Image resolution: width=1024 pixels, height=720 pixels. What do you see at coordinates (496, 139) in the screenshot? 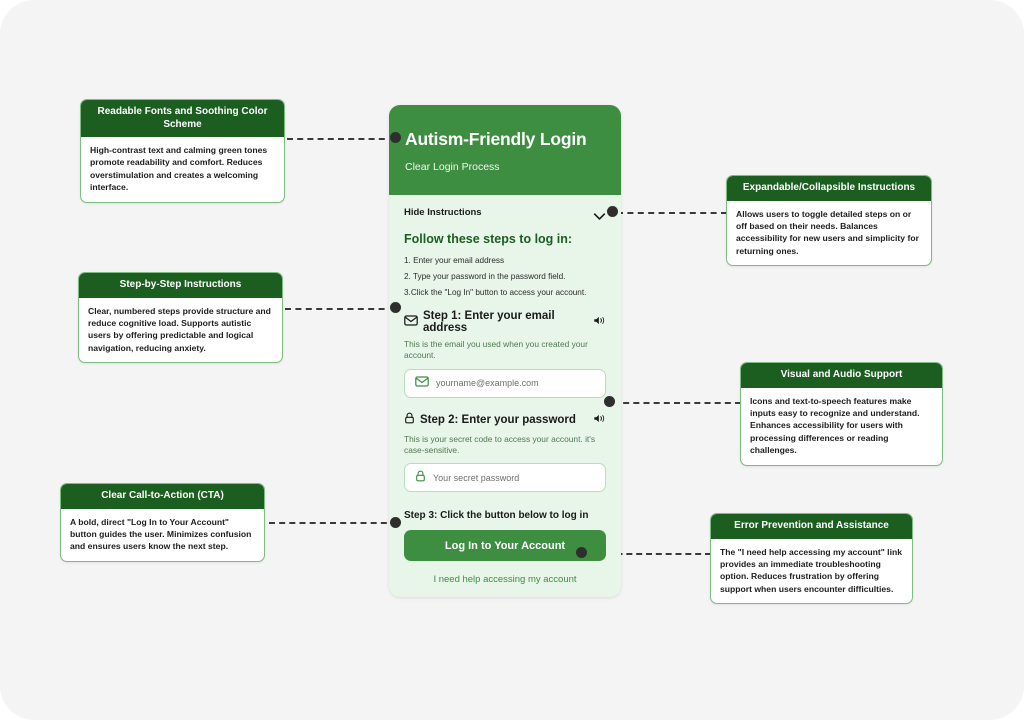
I see `page-title: Autism-Friendly Login` at bounding box center [496, 139].